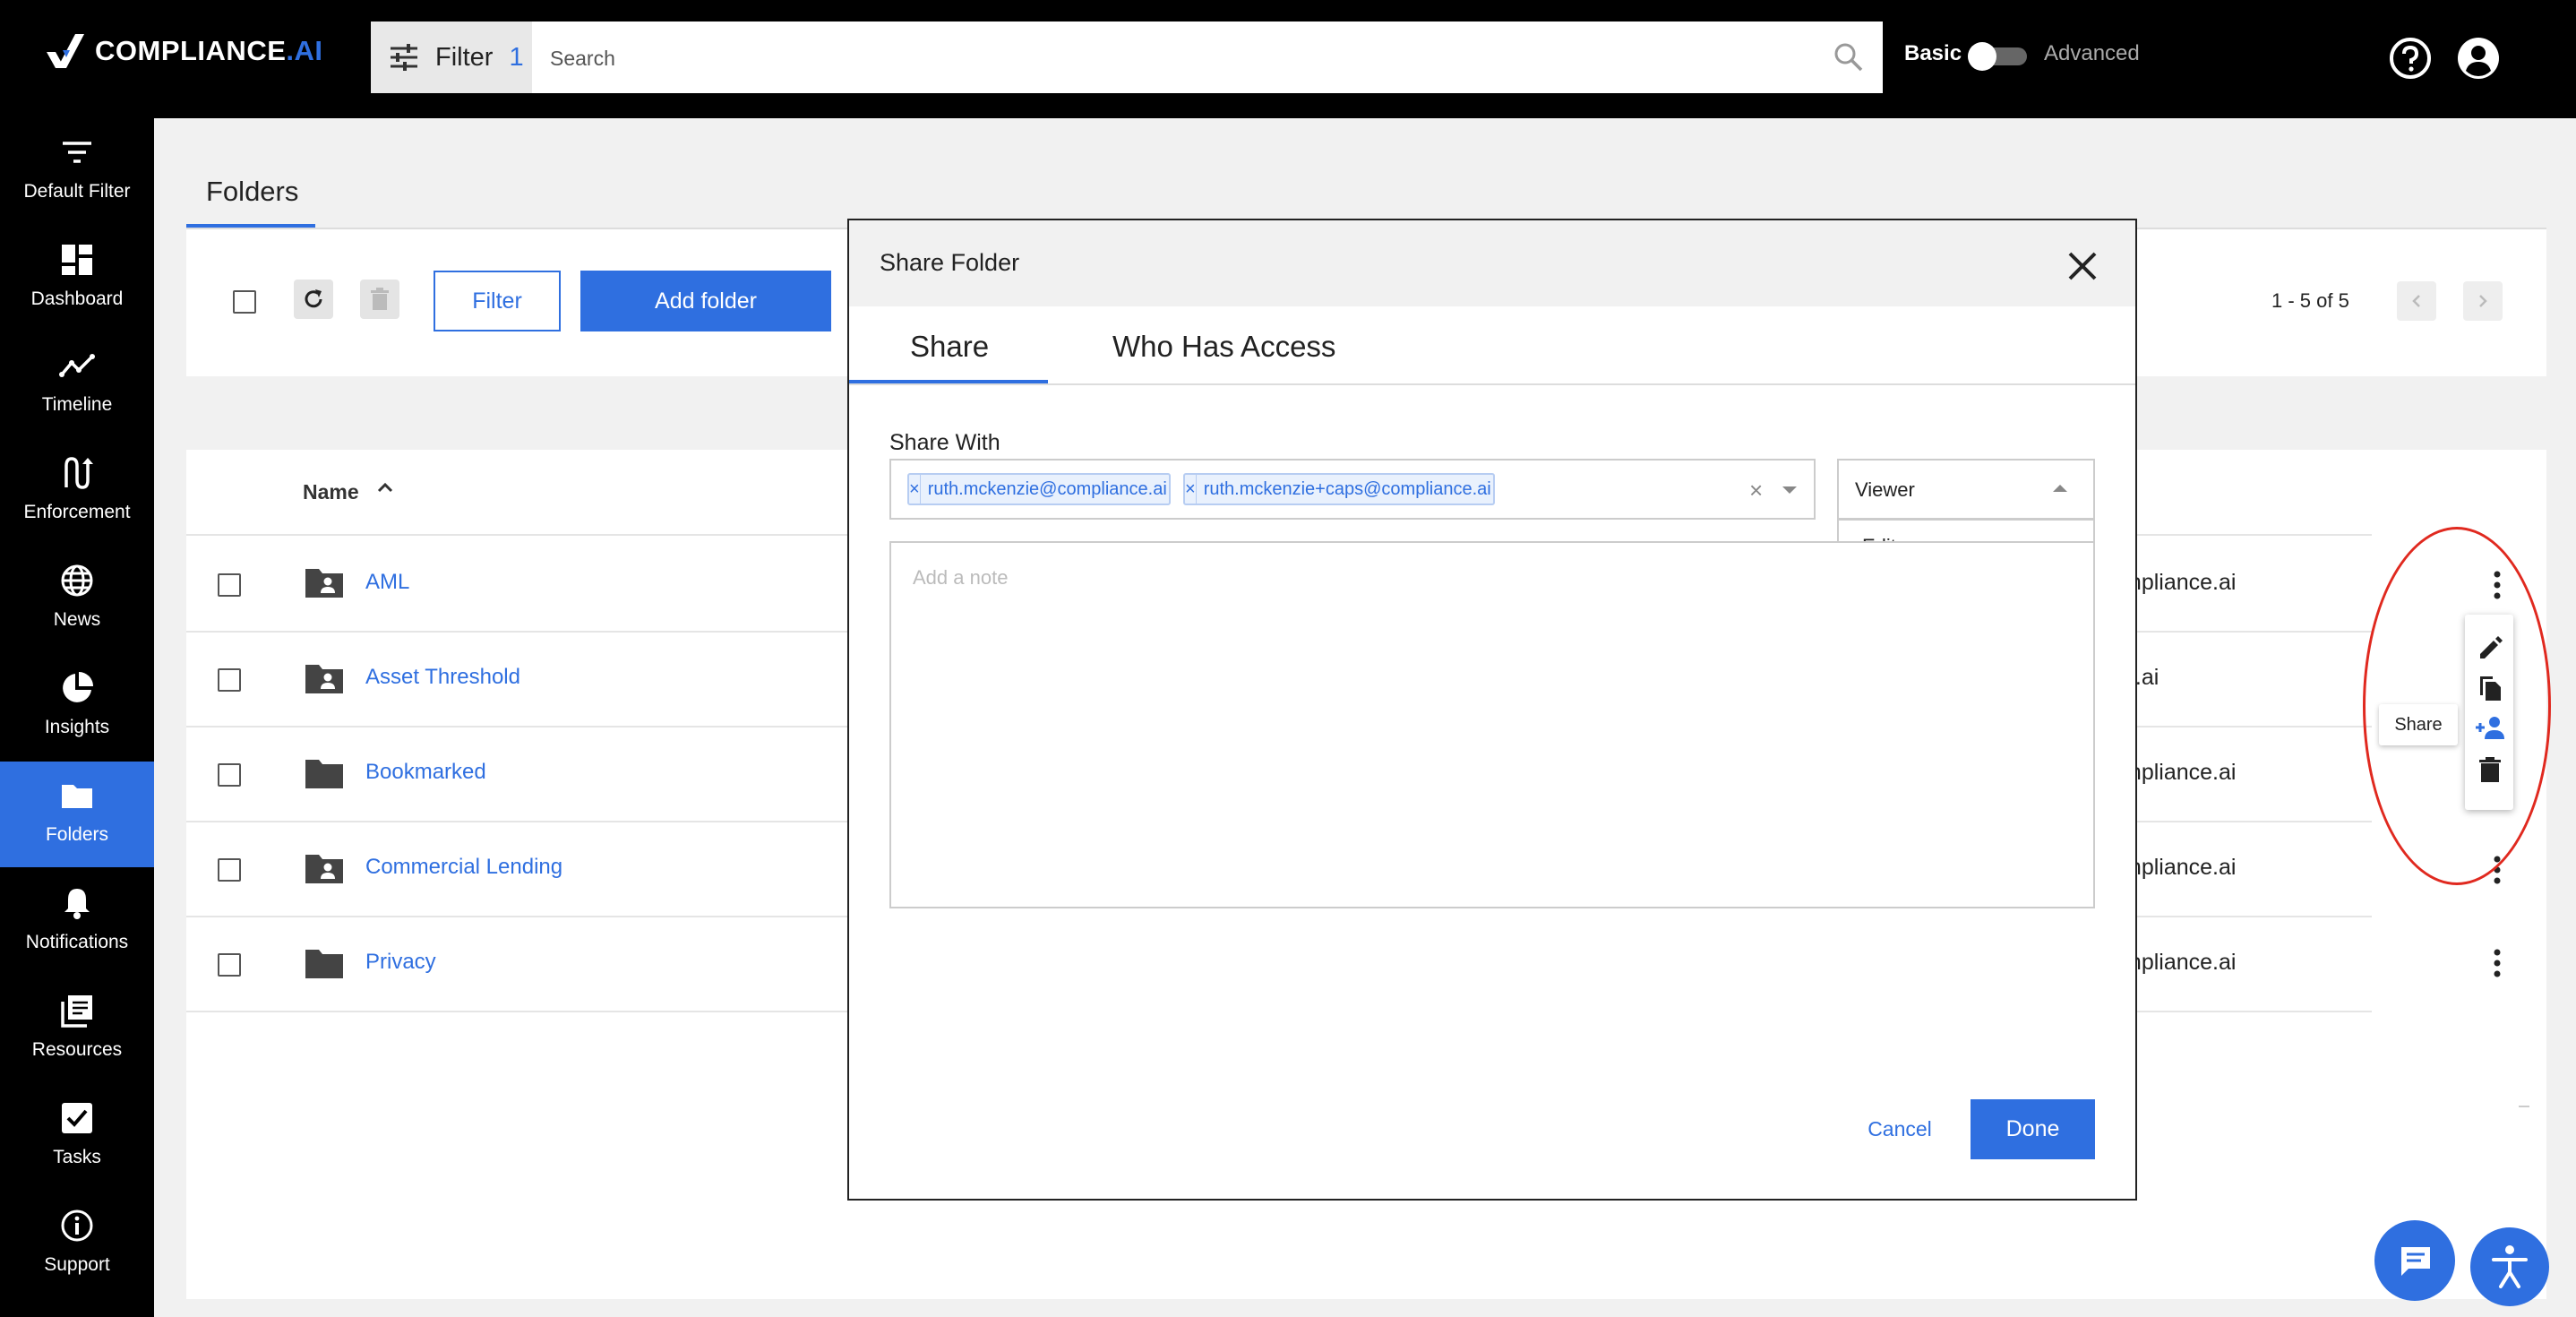 This screenshot has width=2576, height=1317. What do you see at coordinates (2497, 963) in the screenshot?
I see `more-actions-icon` at bounding box center [2497, 963].